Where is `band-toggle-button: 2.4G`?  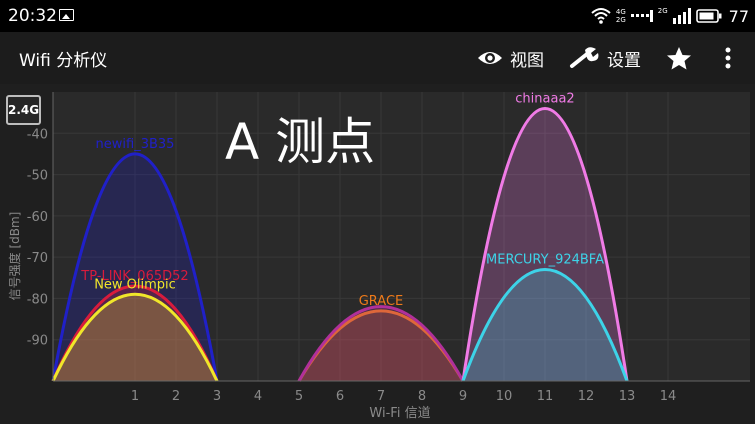 band-toggle-button: 2.4G is located at coordinates (23, 110).